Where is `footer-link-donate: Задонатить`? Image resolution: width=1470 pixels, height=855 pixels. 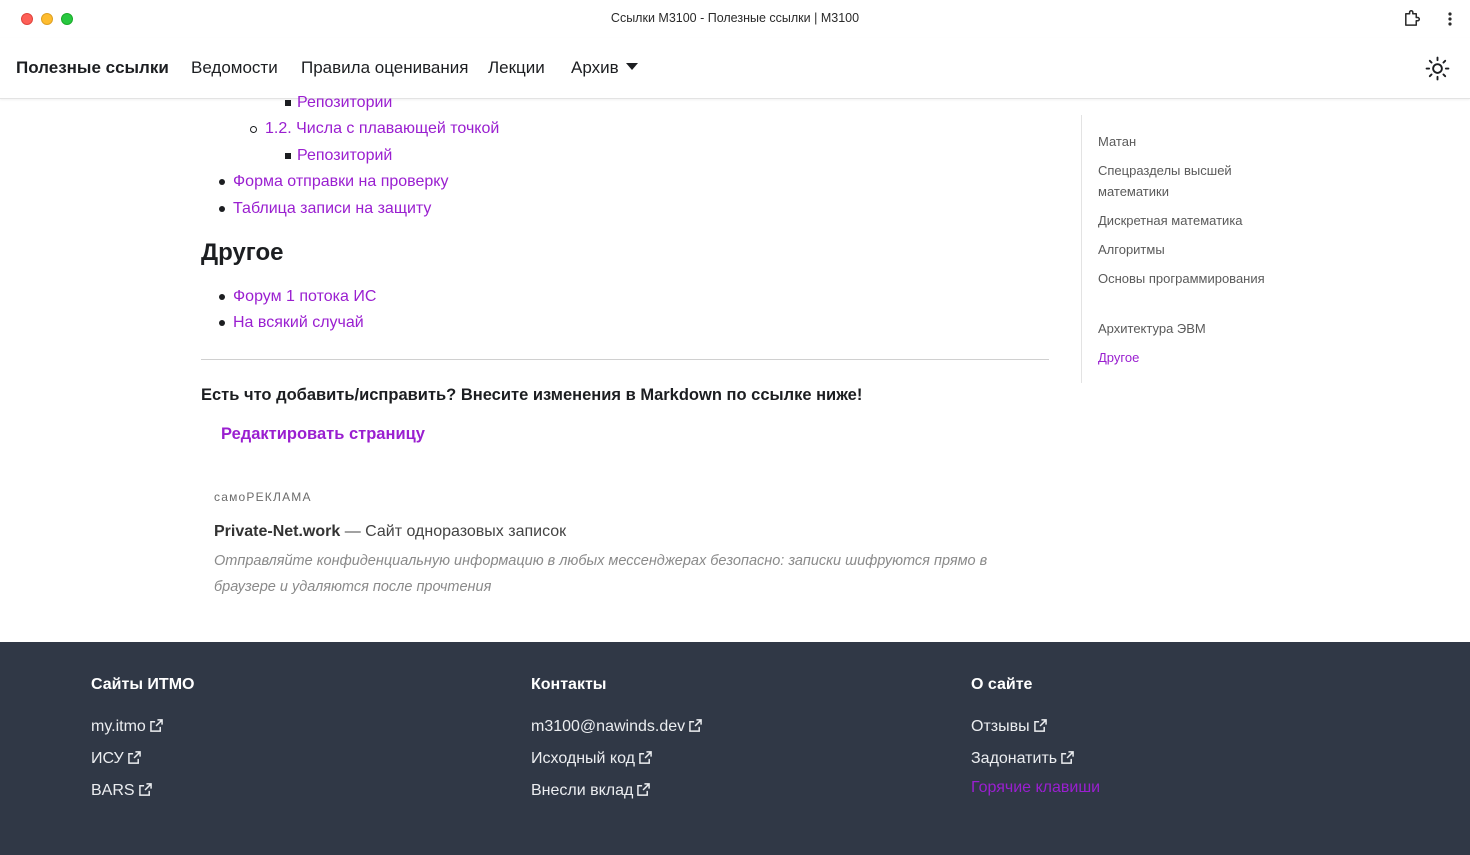
footer-link-donate: Задонатить is located at coordinates (1022, 759).